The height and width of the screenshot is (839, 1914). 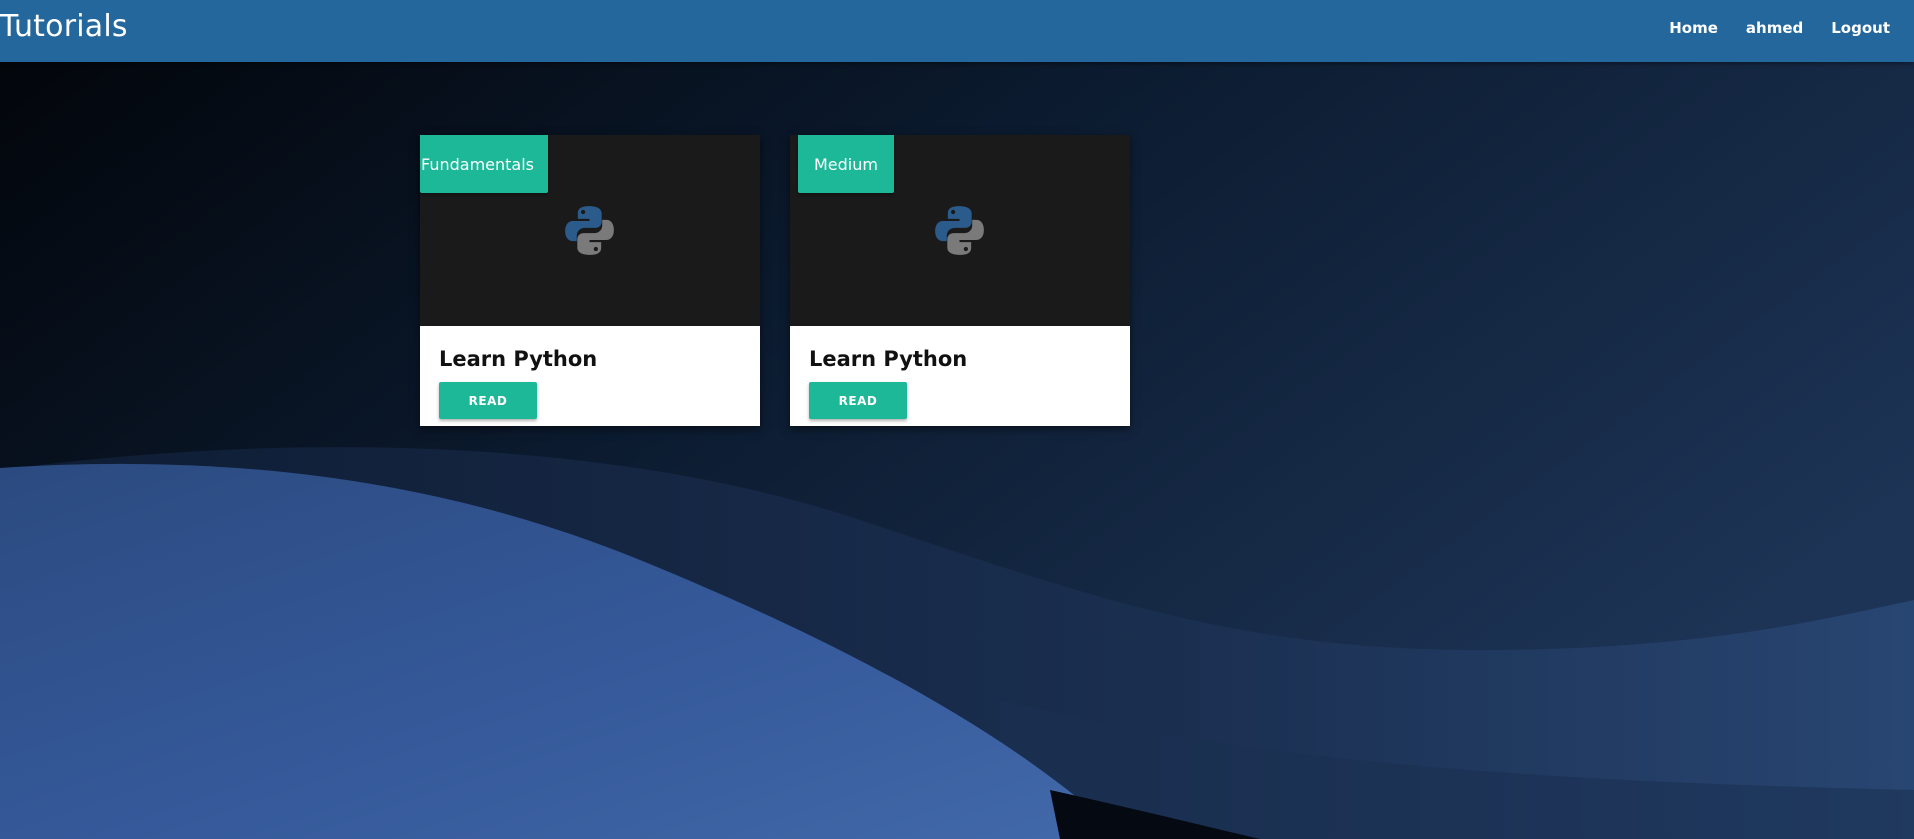 What do you see at coordinates (957, 31) in the screenshot?
I see `top-navbar: Tutorials Home ahmed Logout` at bounding box center [957, 31].